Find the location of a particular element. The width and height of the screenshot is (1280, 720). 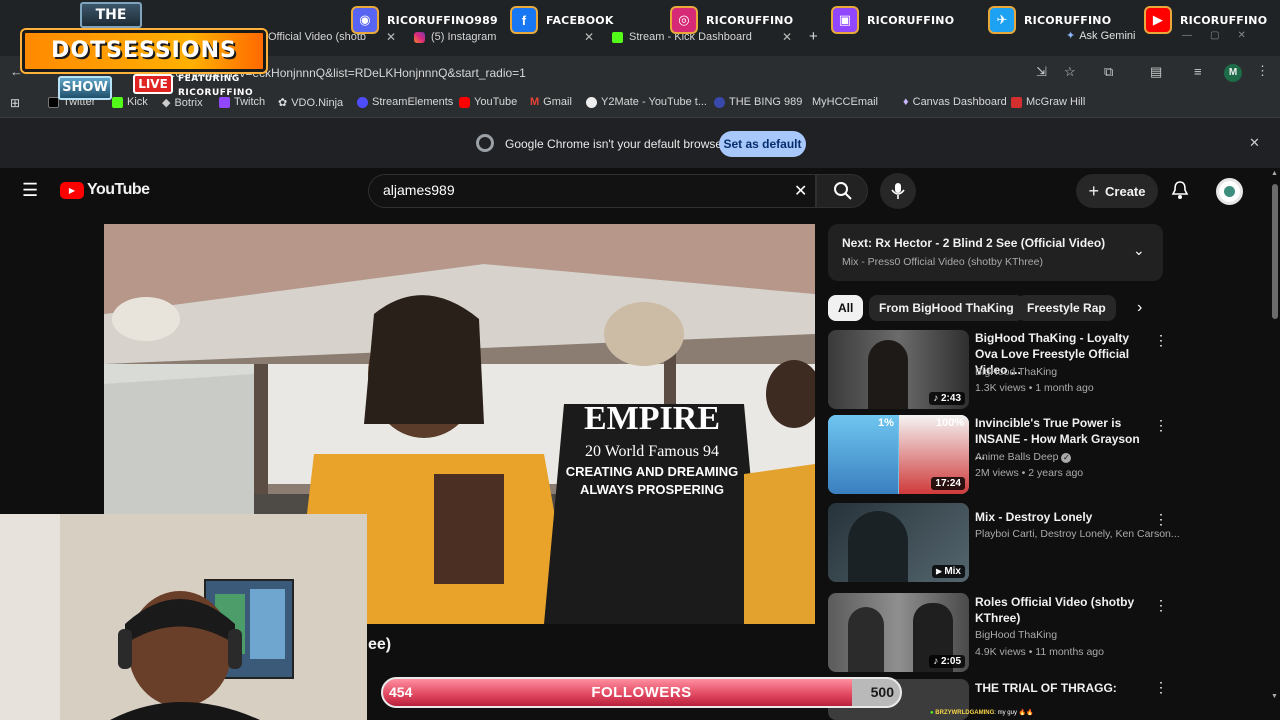

bing-radio-icon is located at coordinates (719, 102).